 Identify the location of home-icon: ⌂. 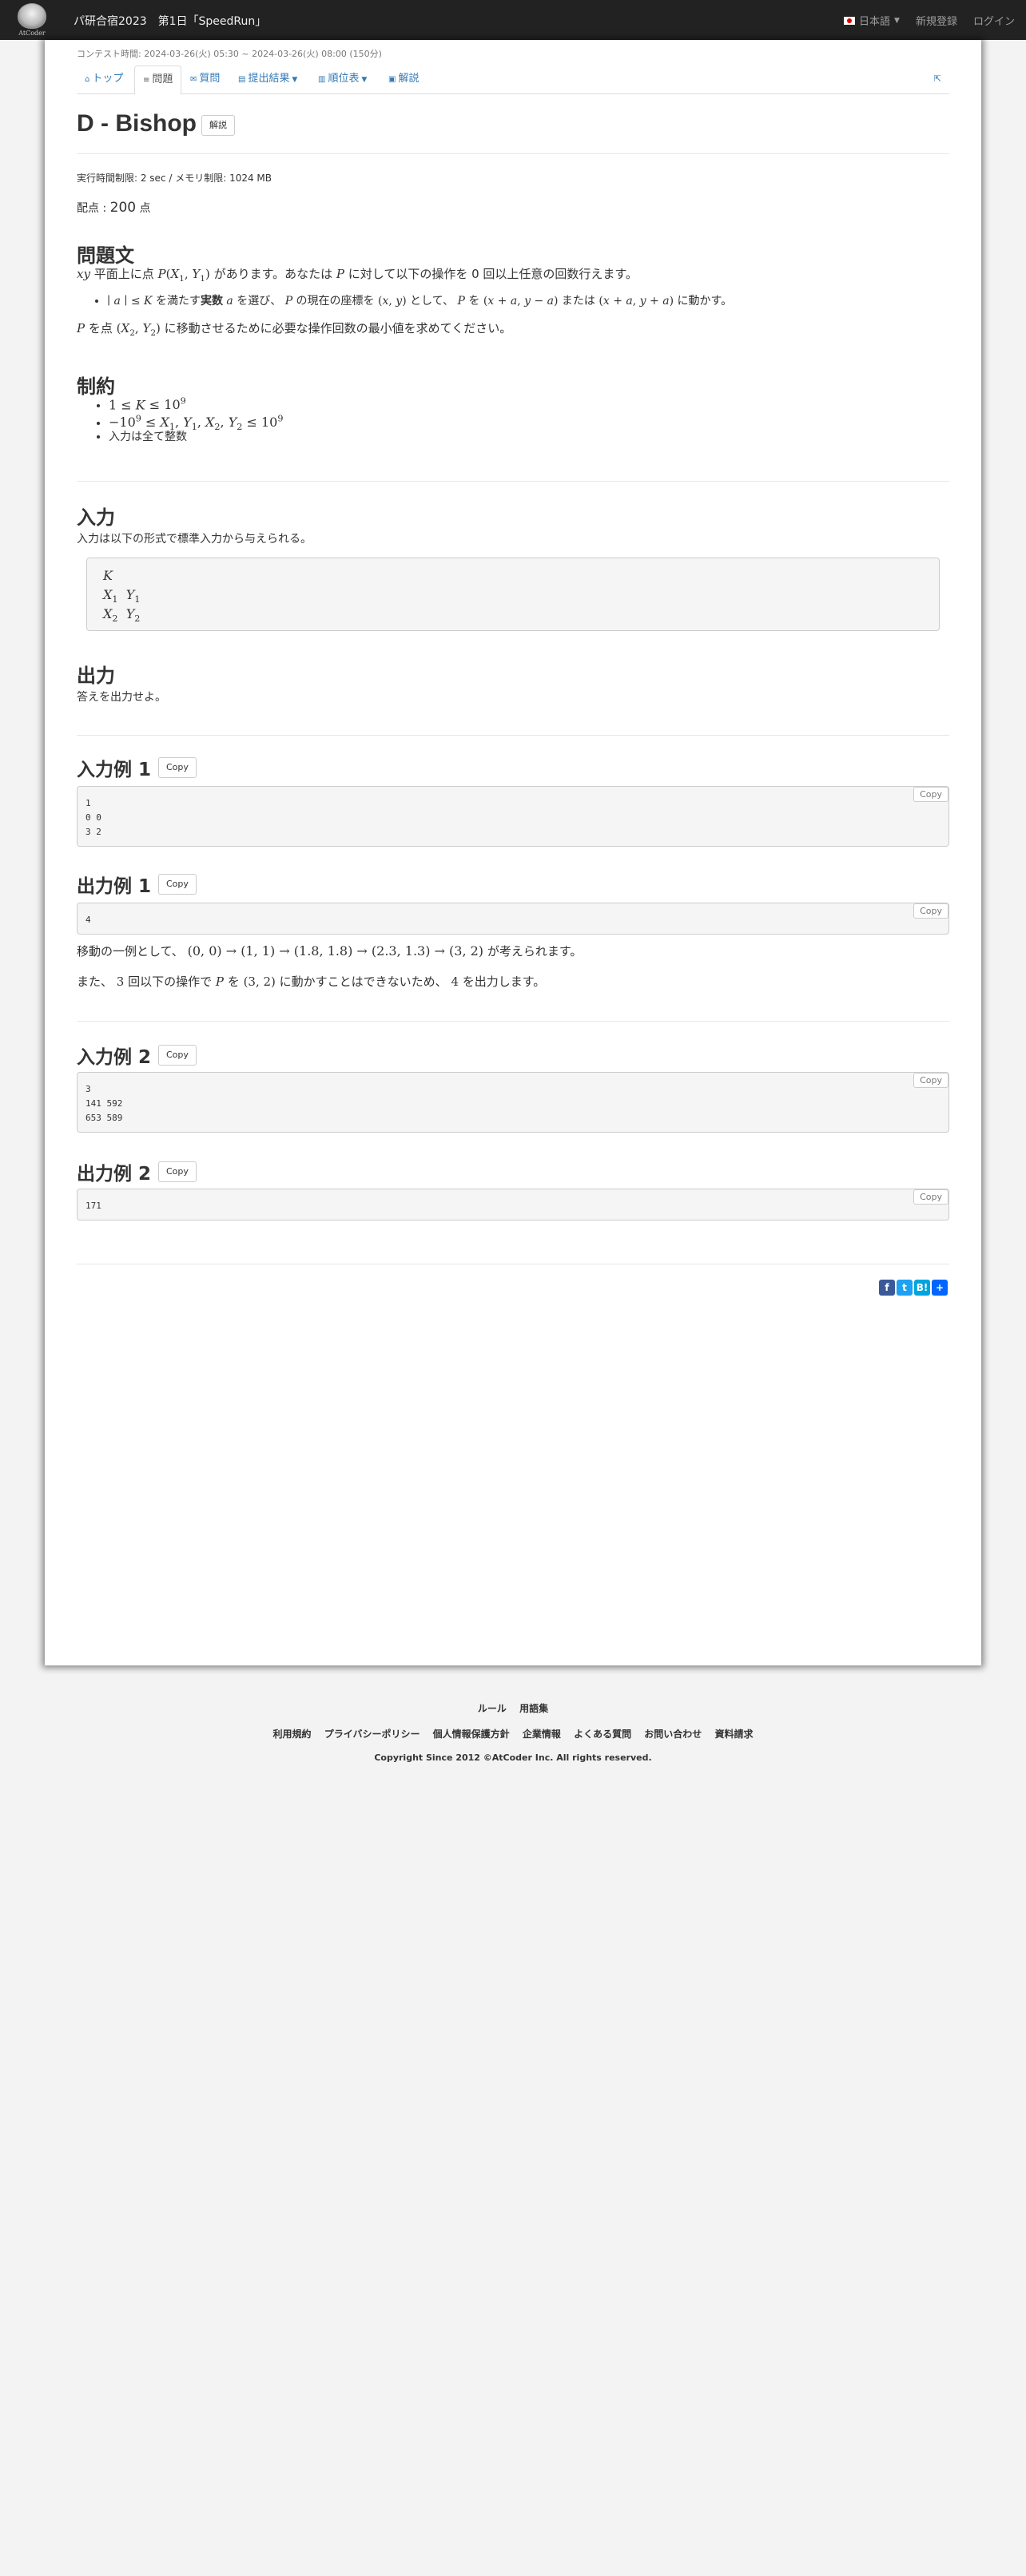
(87, 79).